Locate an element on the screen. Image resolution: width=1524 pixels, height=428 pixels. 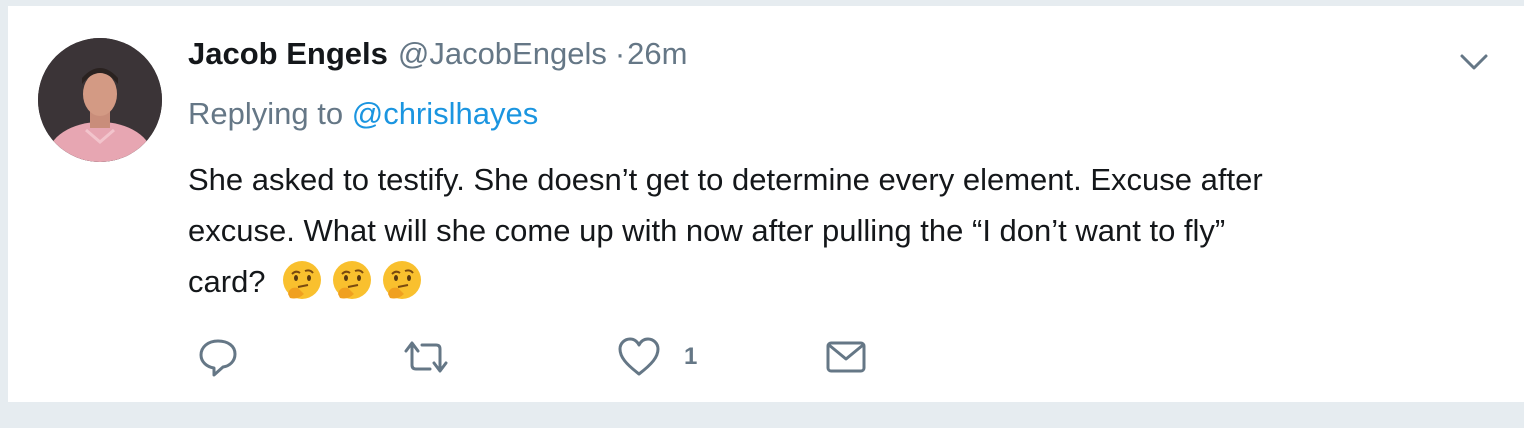
heart-icon is located at coordinates (639, 356).